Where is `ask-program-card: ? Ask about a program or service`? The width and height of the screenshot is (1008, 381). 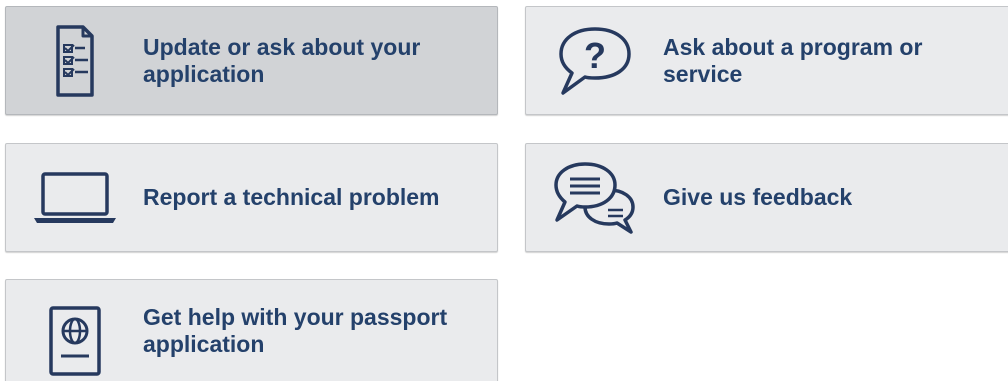 ask-program-card: ? Ask about a program or service is located at coordinates (766, 60).